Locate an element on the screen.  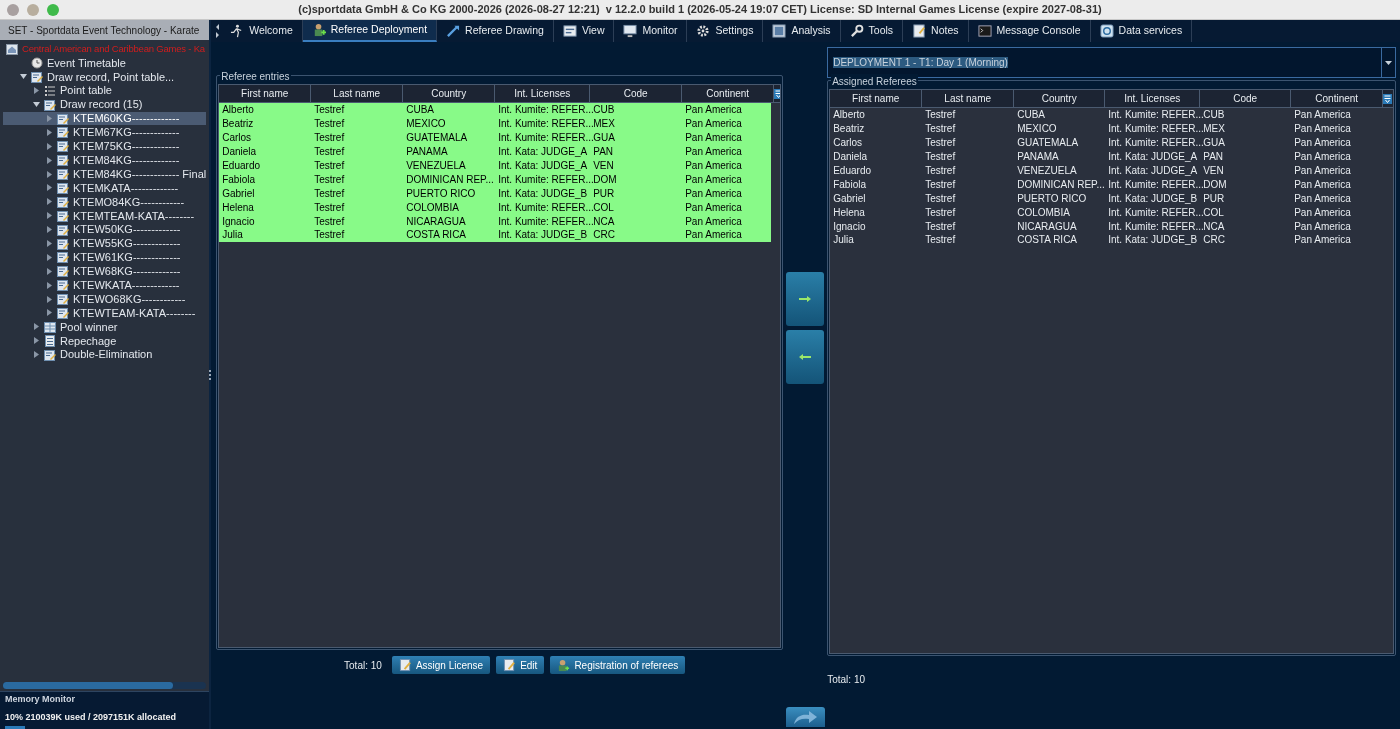
tab: Notes is located at coordinates (936, 31).